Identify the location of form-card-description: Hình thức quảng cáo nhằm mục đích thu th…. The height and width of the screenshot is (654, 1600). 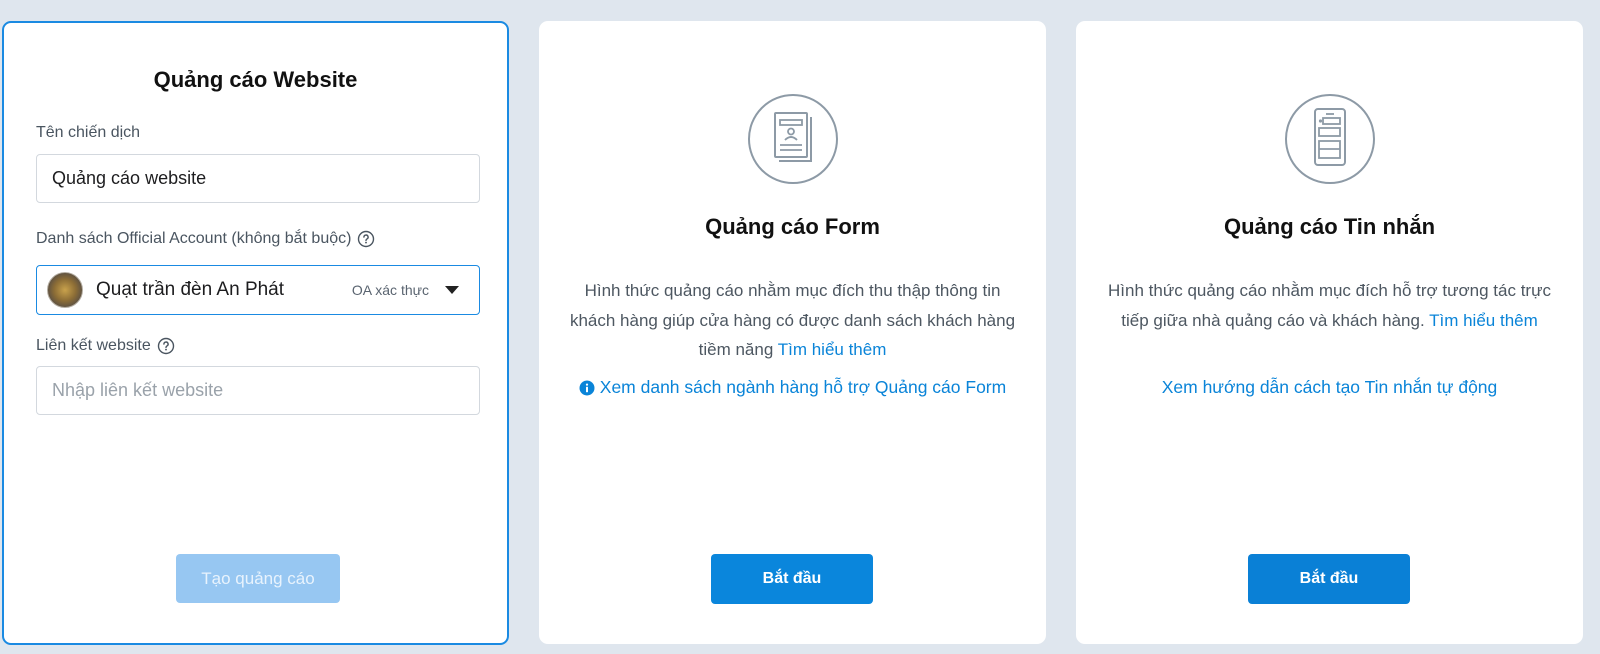
(792, 320).